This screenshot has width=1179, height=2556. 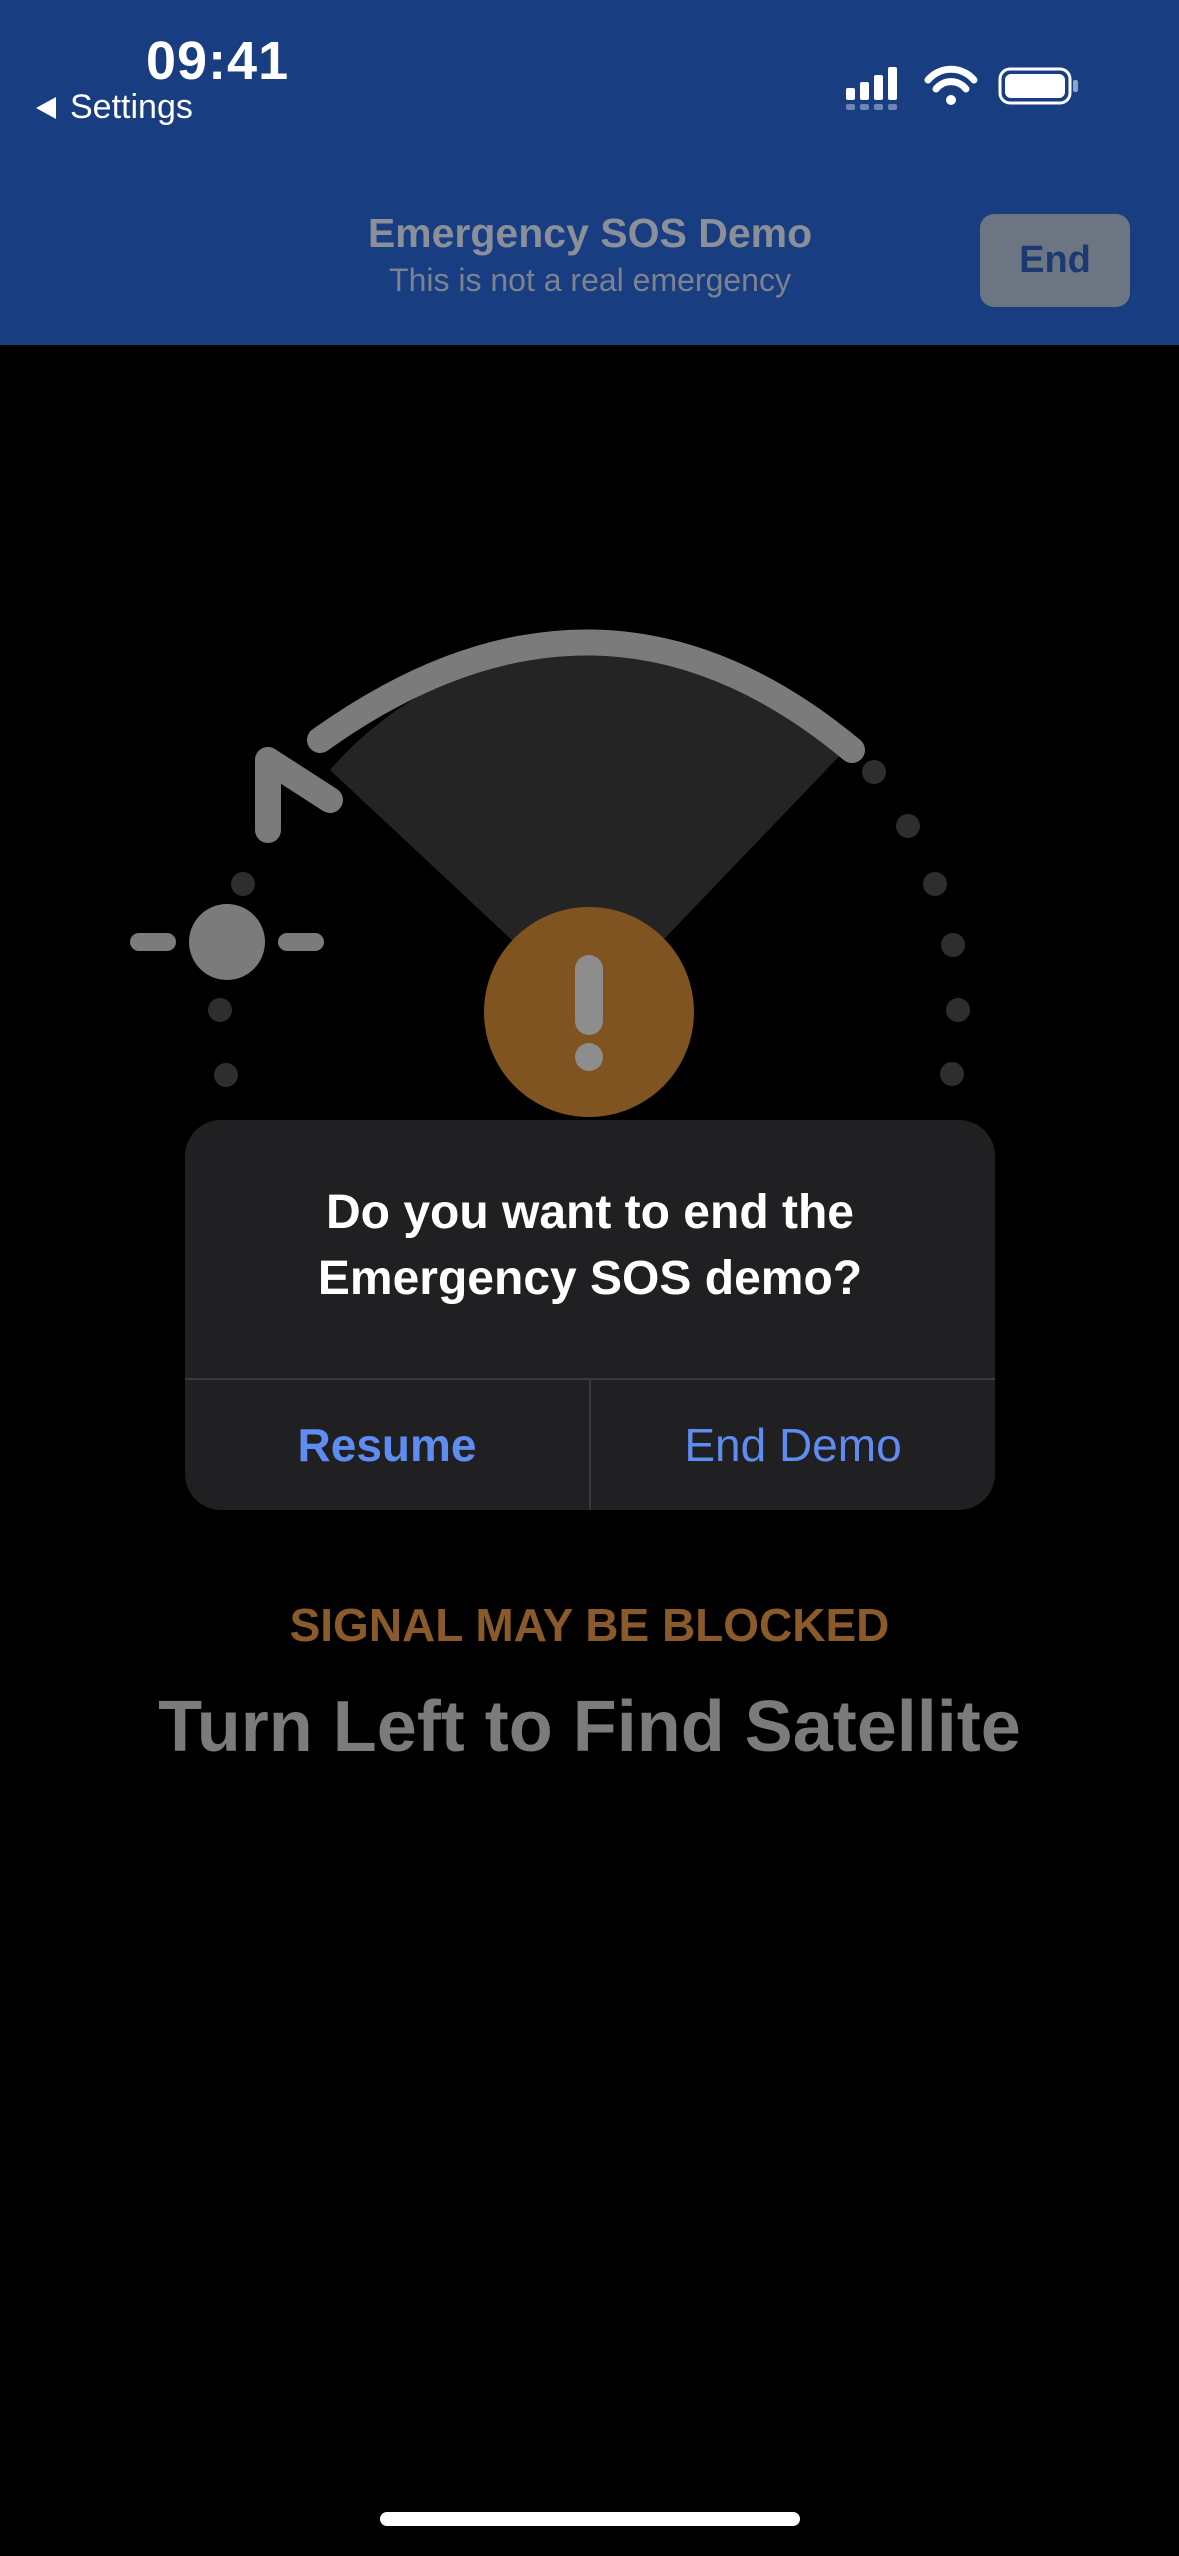 I want to click on back-link-label: Settings, so click(x=131, y=107).